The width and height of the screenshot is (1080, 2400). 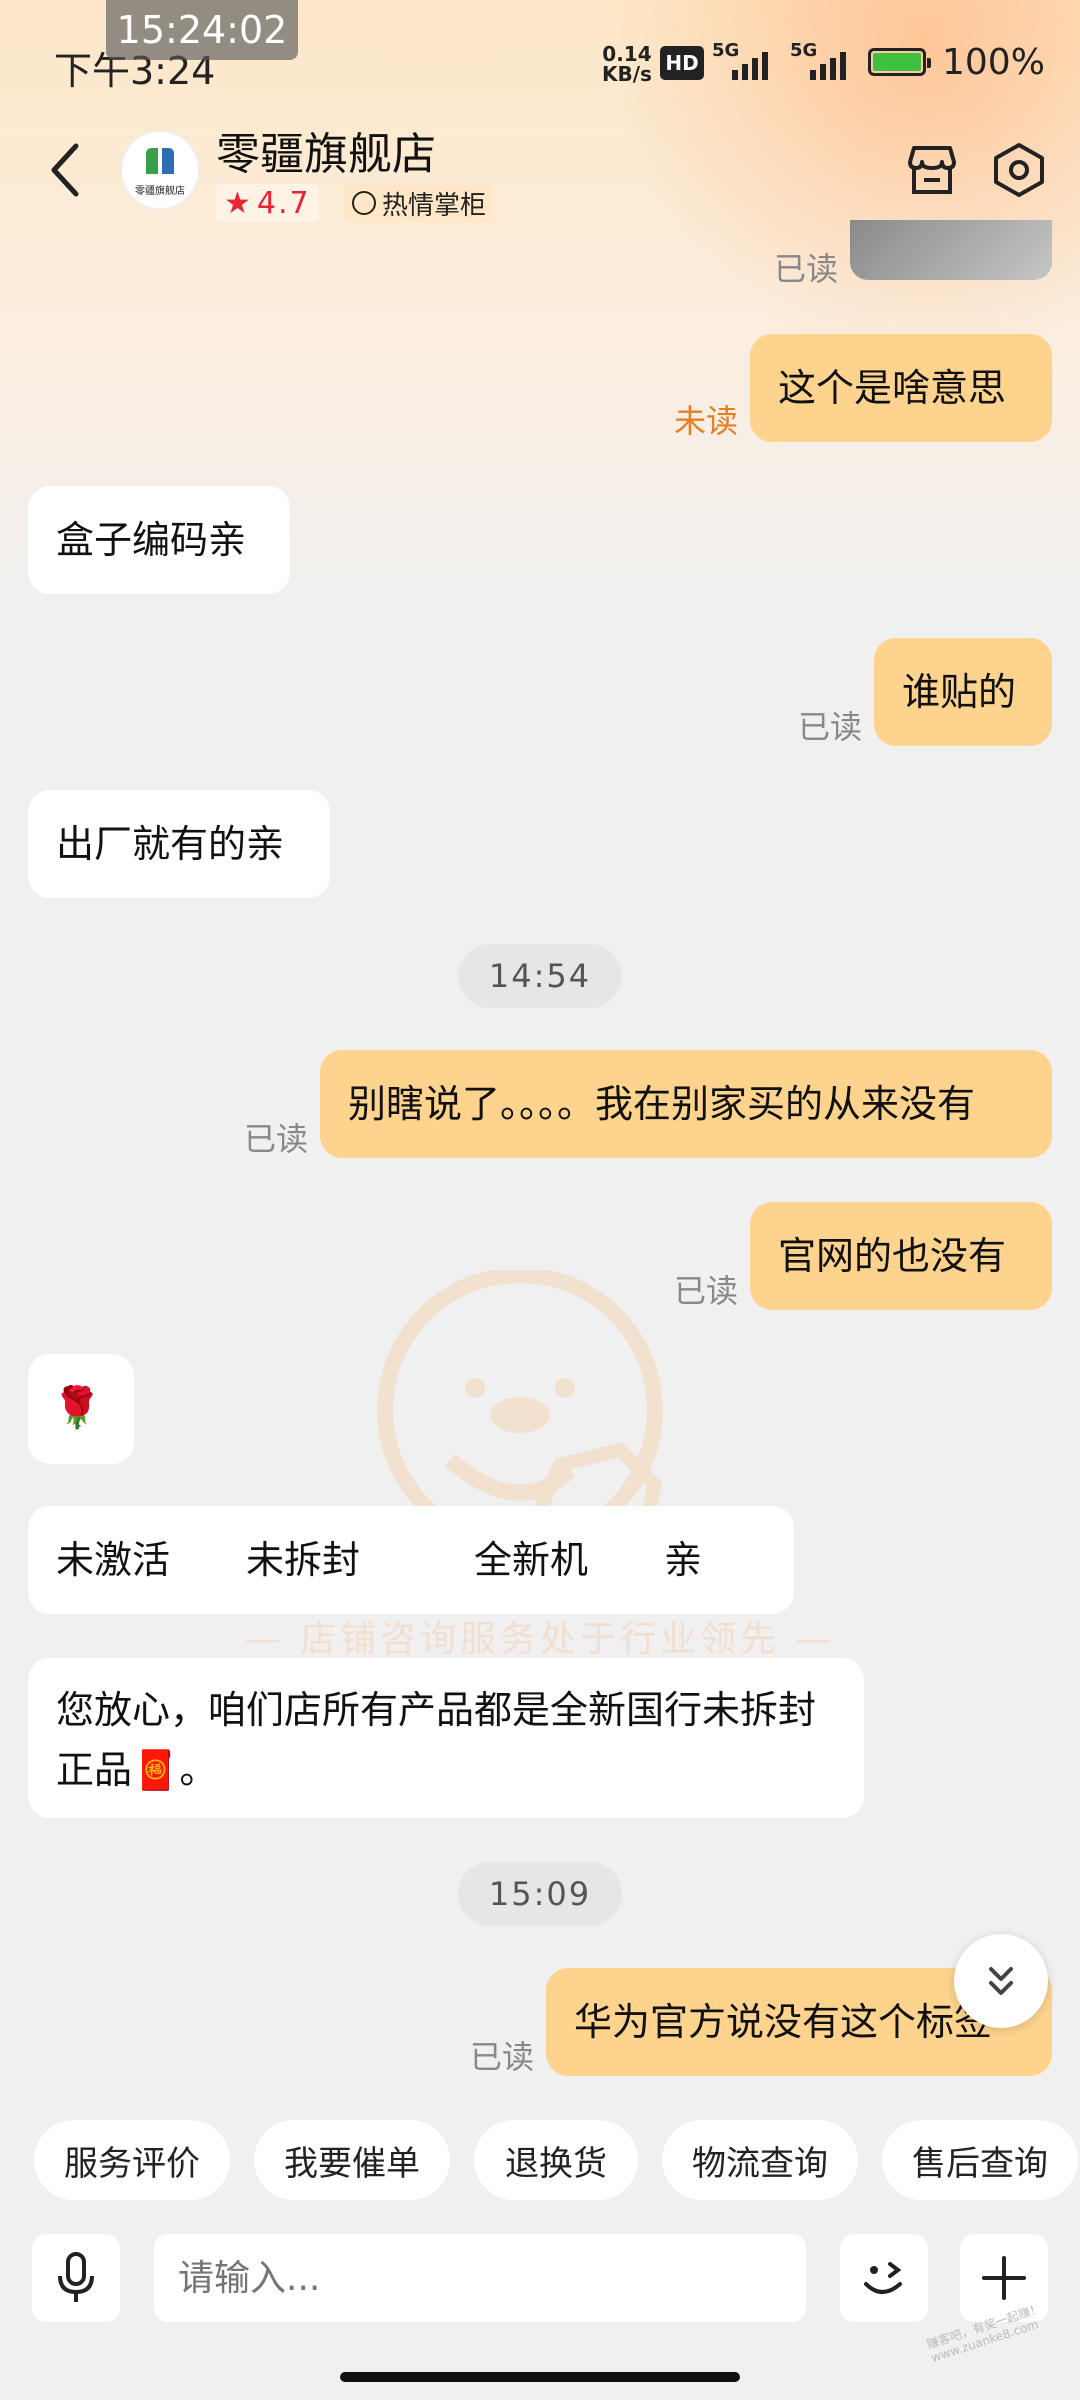 What do you see at coordinates (822, 60) in the screenshot?
I see `signal-icon-2: 5G` at bounding box center [822, 60].